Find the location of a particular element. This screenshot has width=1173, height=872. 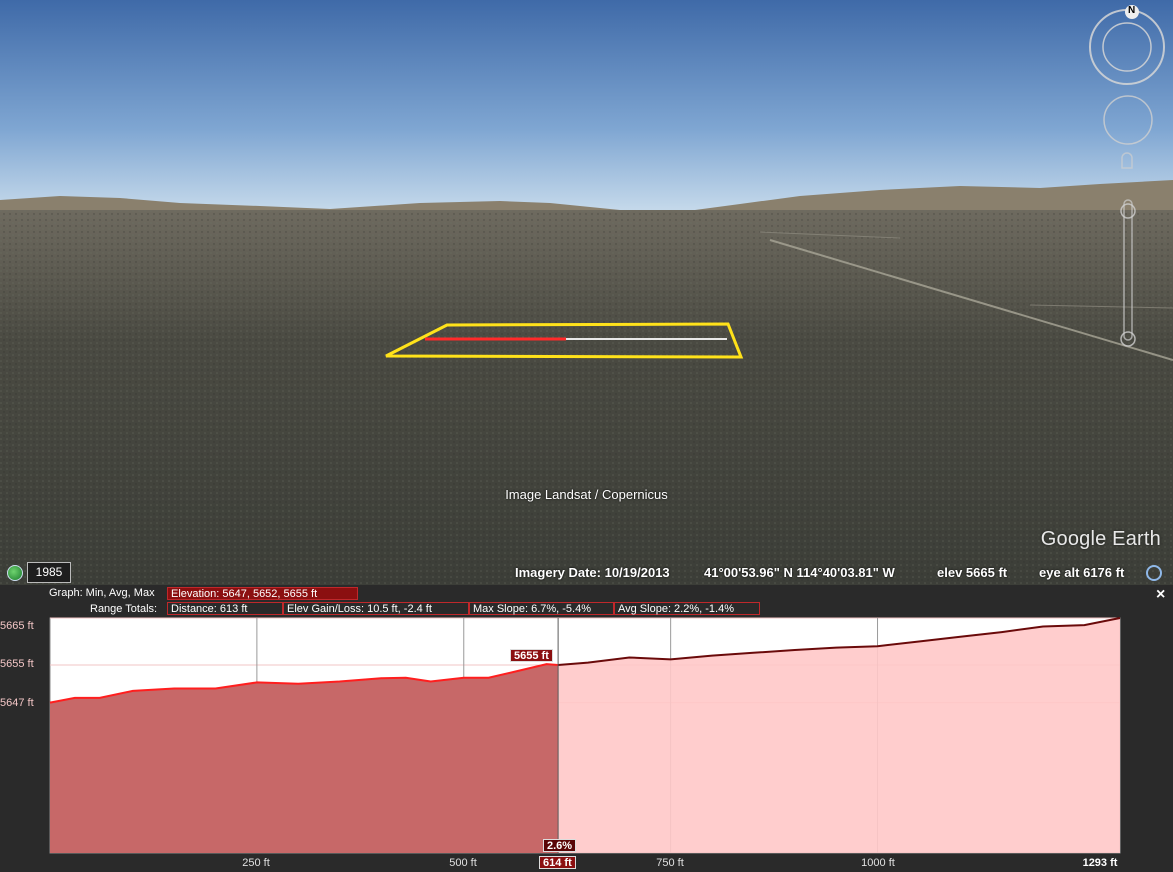

x-tick-label: 500 ft is located at coordinates (463, 863).